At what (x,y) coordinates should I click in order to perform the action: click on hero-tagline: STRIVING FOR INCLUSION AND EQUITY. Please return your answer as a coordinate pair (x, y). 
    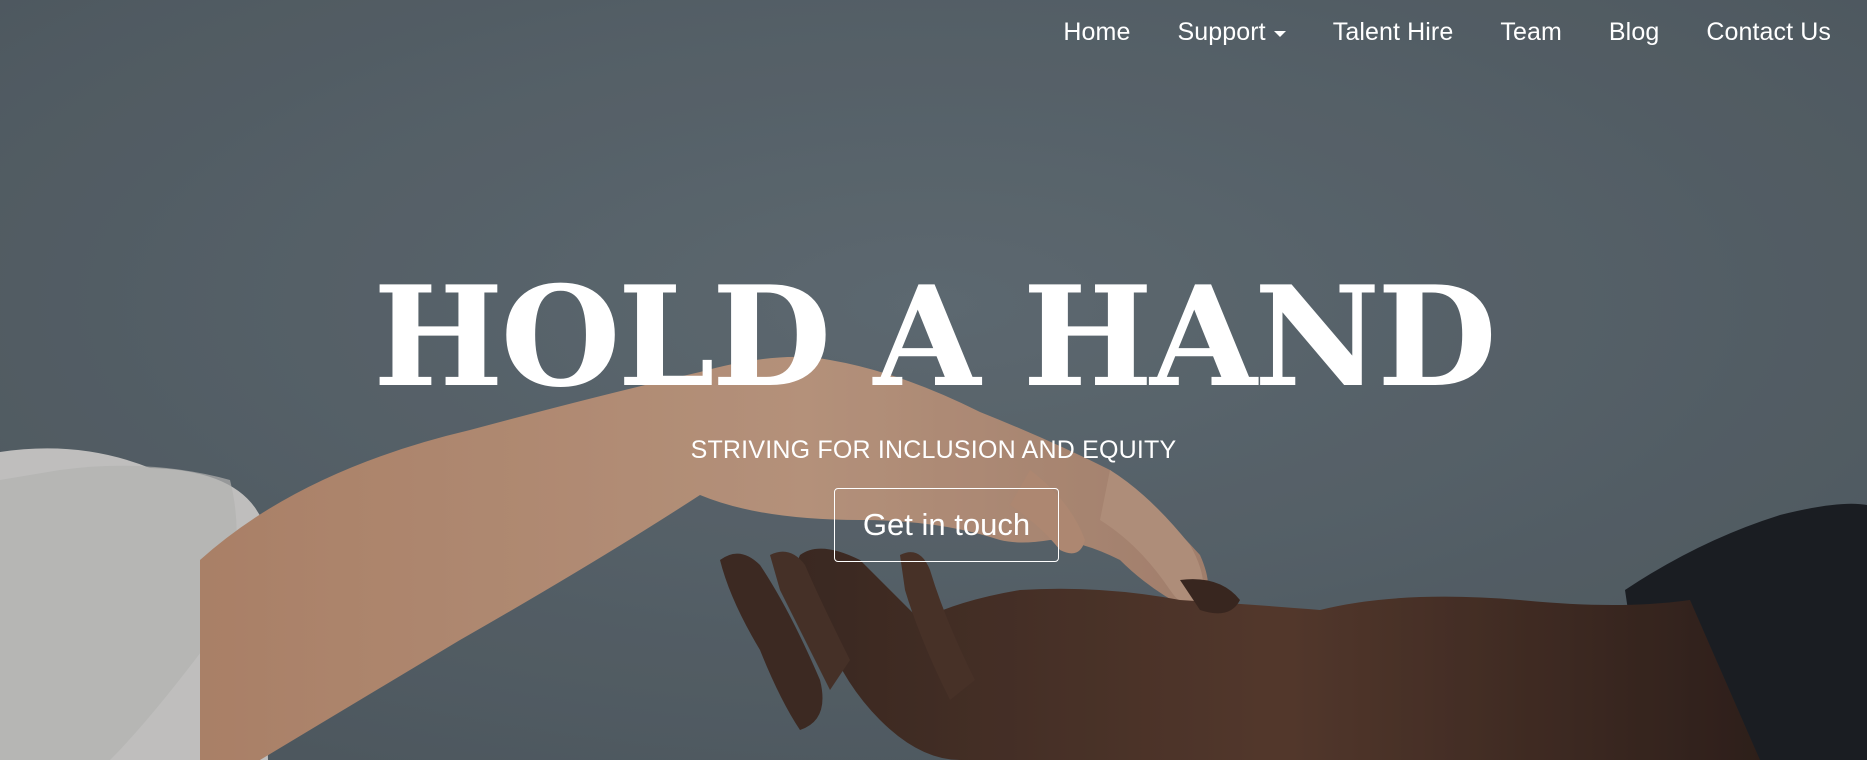
    Looking at the image, I should click on (933, 450).